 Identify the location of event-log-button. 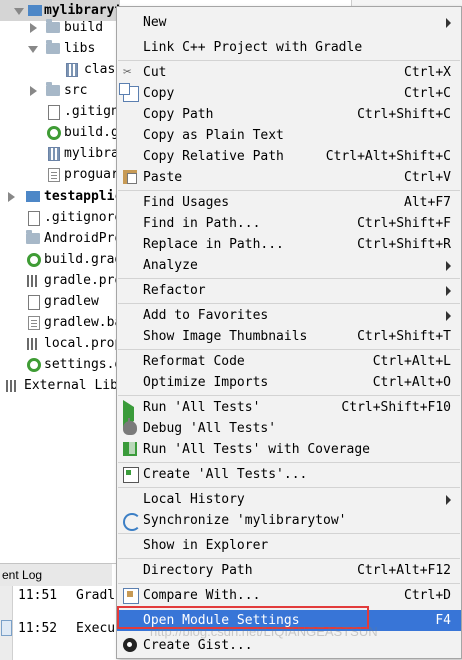
(6, 628).